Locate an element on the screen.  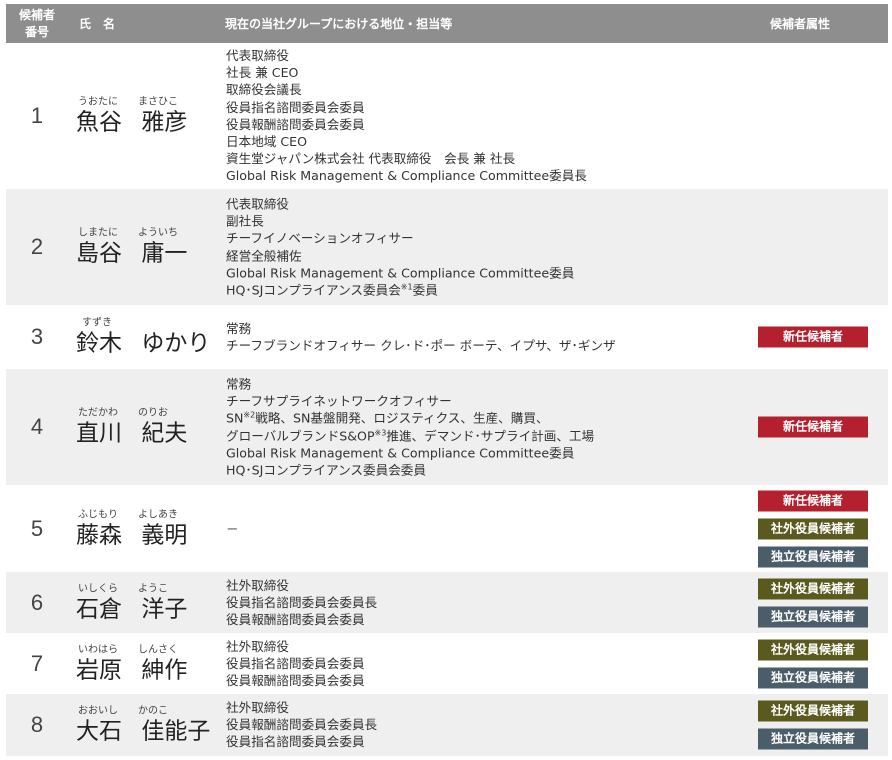
name-given: 紳作 is located at coordinates (164, 670).